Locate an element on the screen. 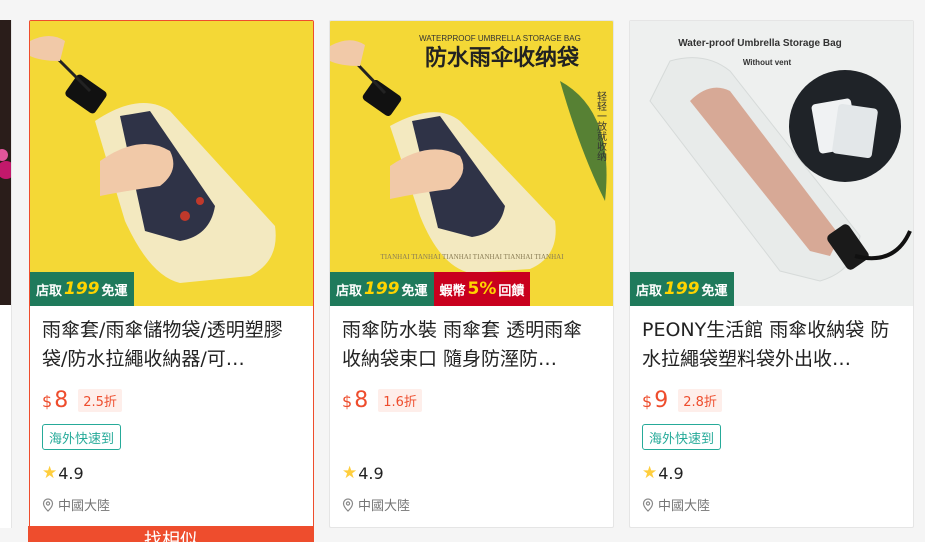 The height and width of the screenshot is (542, 925). image-heading-en: WATERPROOF UMBRELLA STORAGE BAG is located at coordinates (500, 38).